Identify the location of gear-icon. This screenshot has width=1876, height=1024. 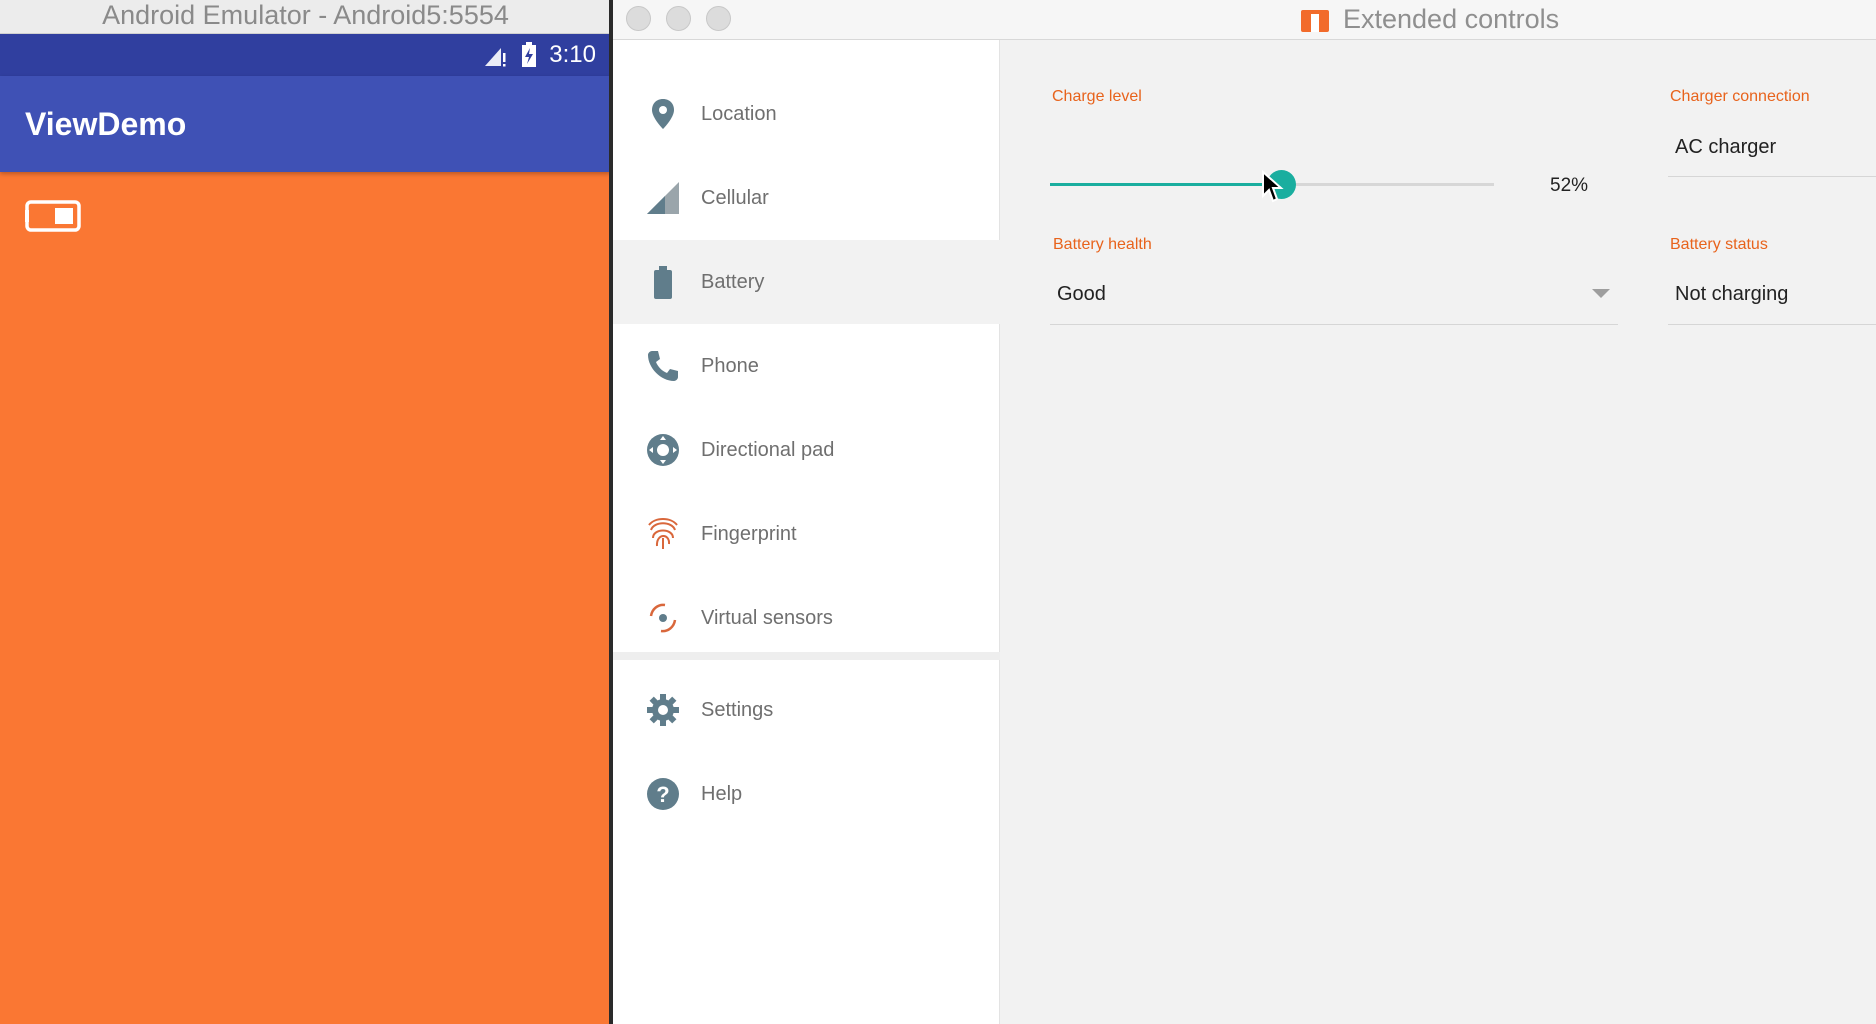
(663, 710).